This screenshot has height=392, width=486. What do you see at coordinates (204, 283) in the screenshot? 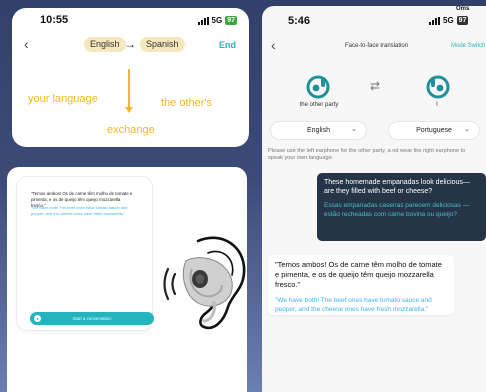
I see `ear-with-earphone-icon` at bounding box center [204, 283].